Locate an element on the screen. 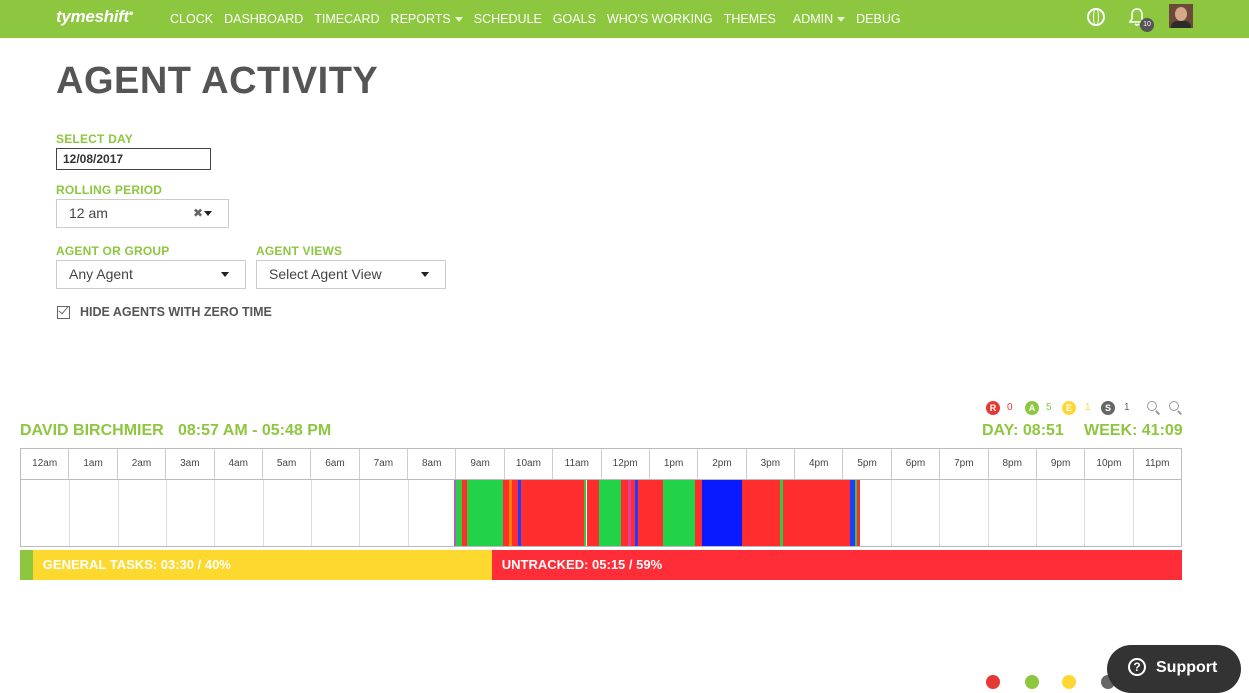 This screenshot has width=1249, height=693. activity-timeline is located at coordinates (601, 513).